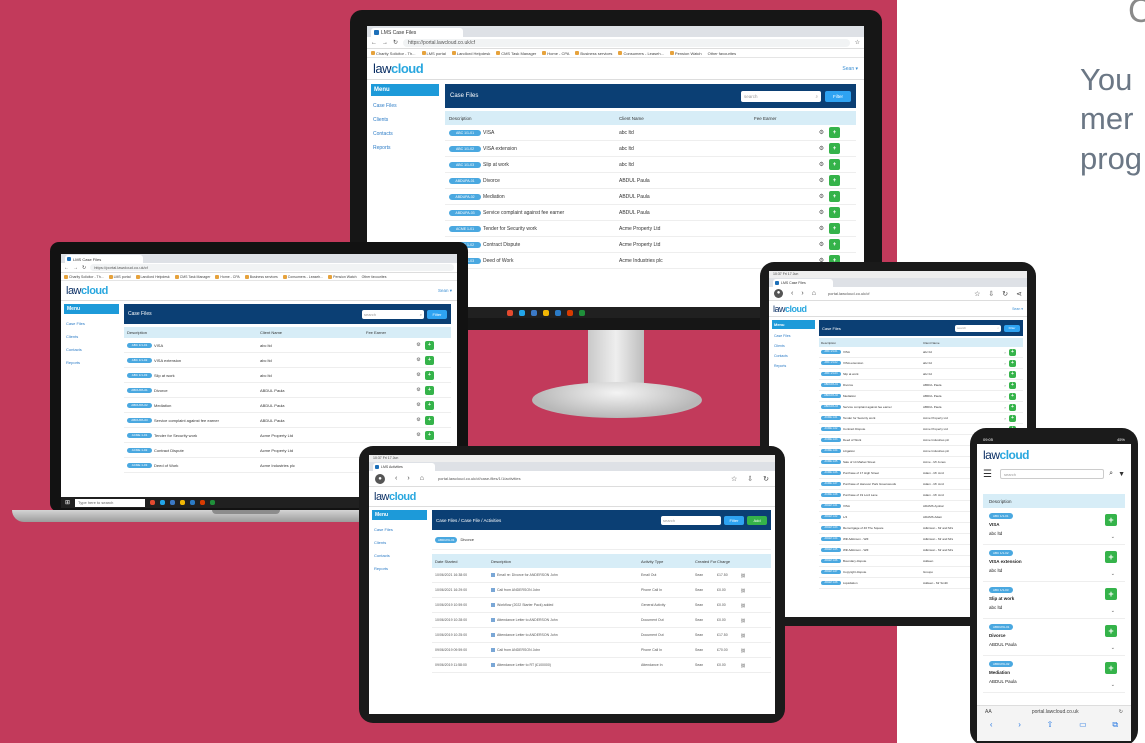  Describe the element at coordinates (404, 467) in the screenshot. I see `browser-tab: LMS Activities` at that location.